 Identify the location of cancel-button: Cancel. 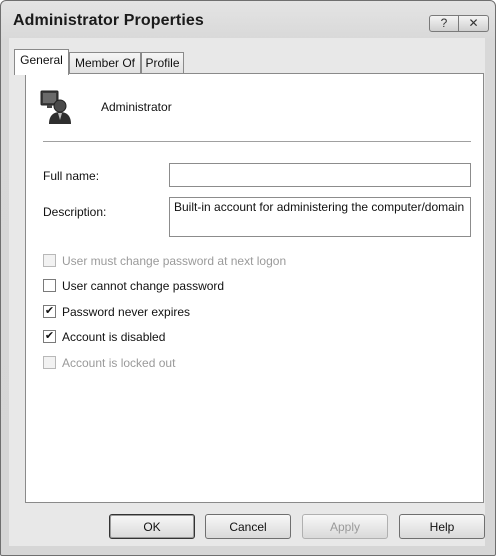
(248, 526).